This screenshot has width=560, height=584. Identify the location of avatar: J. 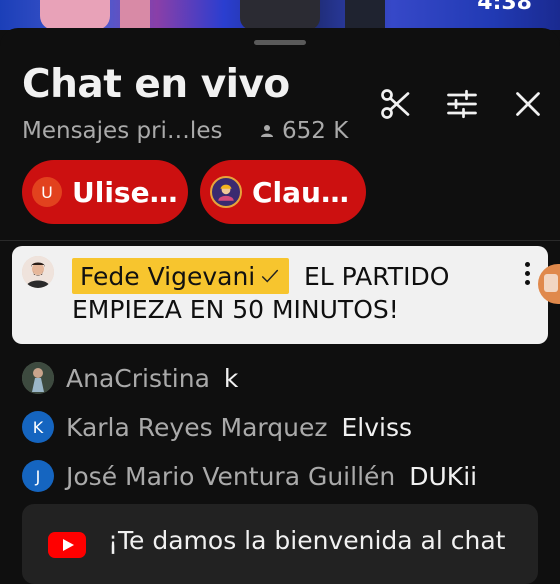
(38, 476).